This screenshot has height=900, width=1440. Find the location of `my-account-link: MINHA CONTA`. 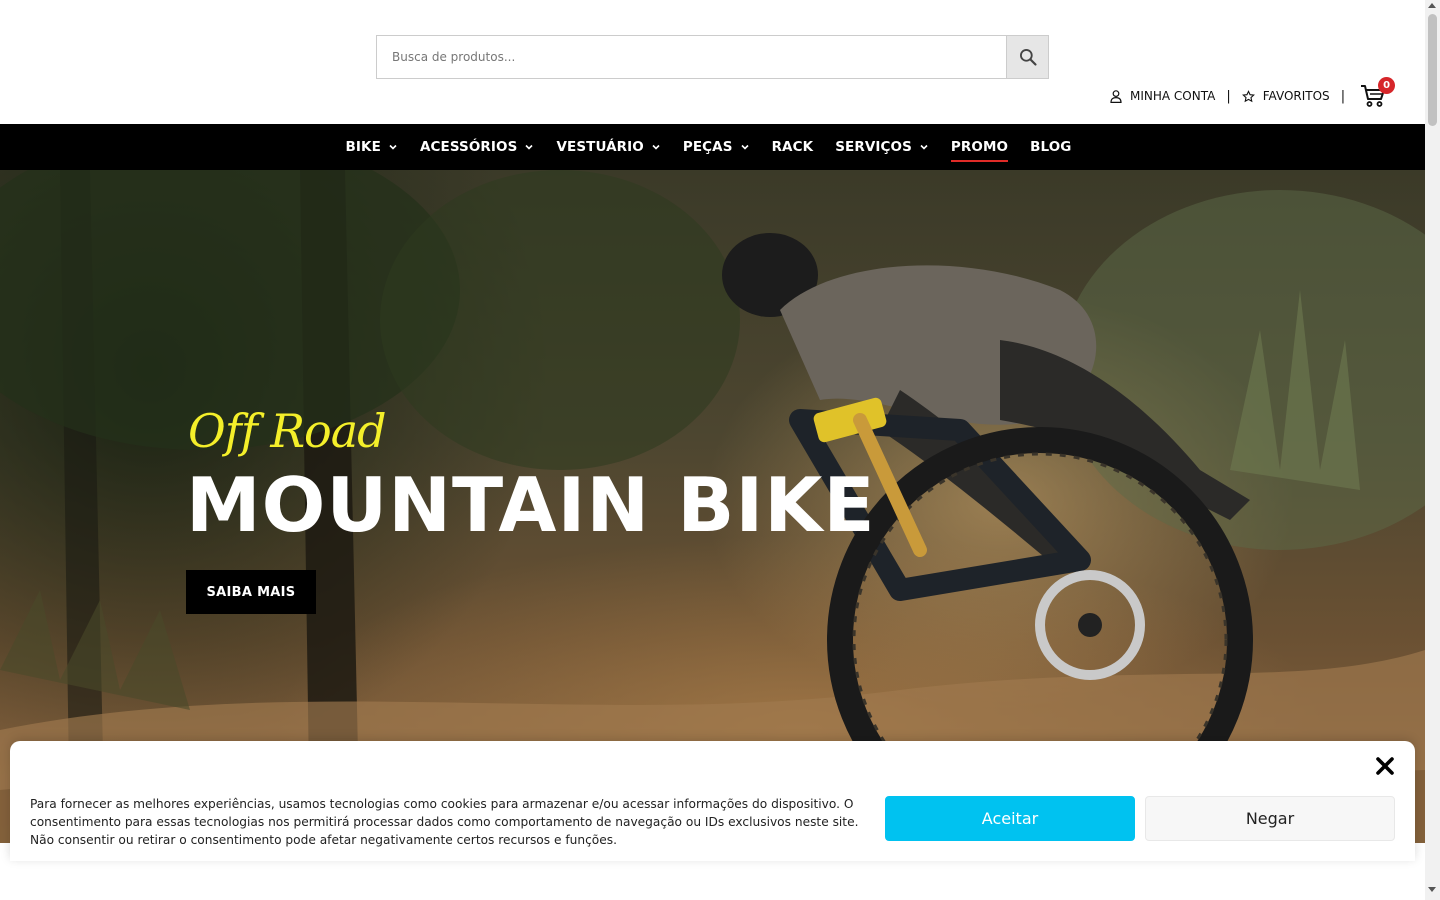

my-account-link: MINHA CONTA is located at coordinates (1162, 96).